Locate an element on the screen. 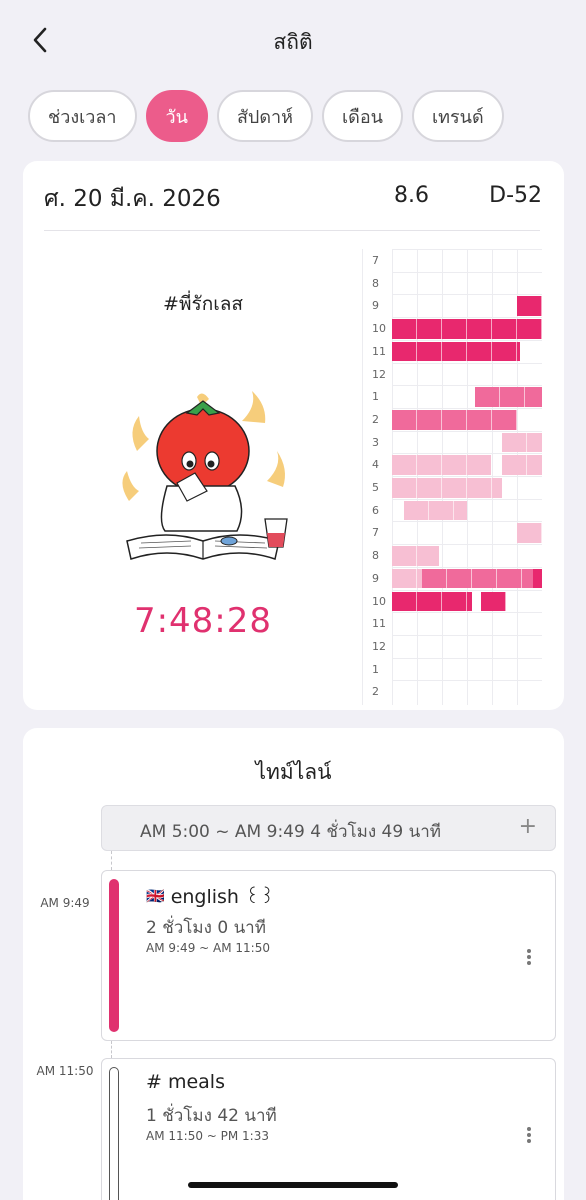  tab-week: สัปดาห์ is located at coordinates (265, 116).